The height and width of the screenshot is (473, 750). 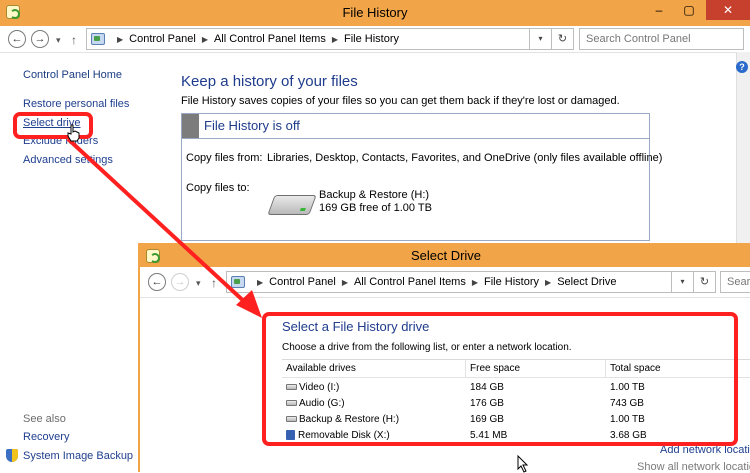 What do you see at coordinates (40, 39) in the screenshot?
I see `forward-button: →` at bounding box center [40, 39].